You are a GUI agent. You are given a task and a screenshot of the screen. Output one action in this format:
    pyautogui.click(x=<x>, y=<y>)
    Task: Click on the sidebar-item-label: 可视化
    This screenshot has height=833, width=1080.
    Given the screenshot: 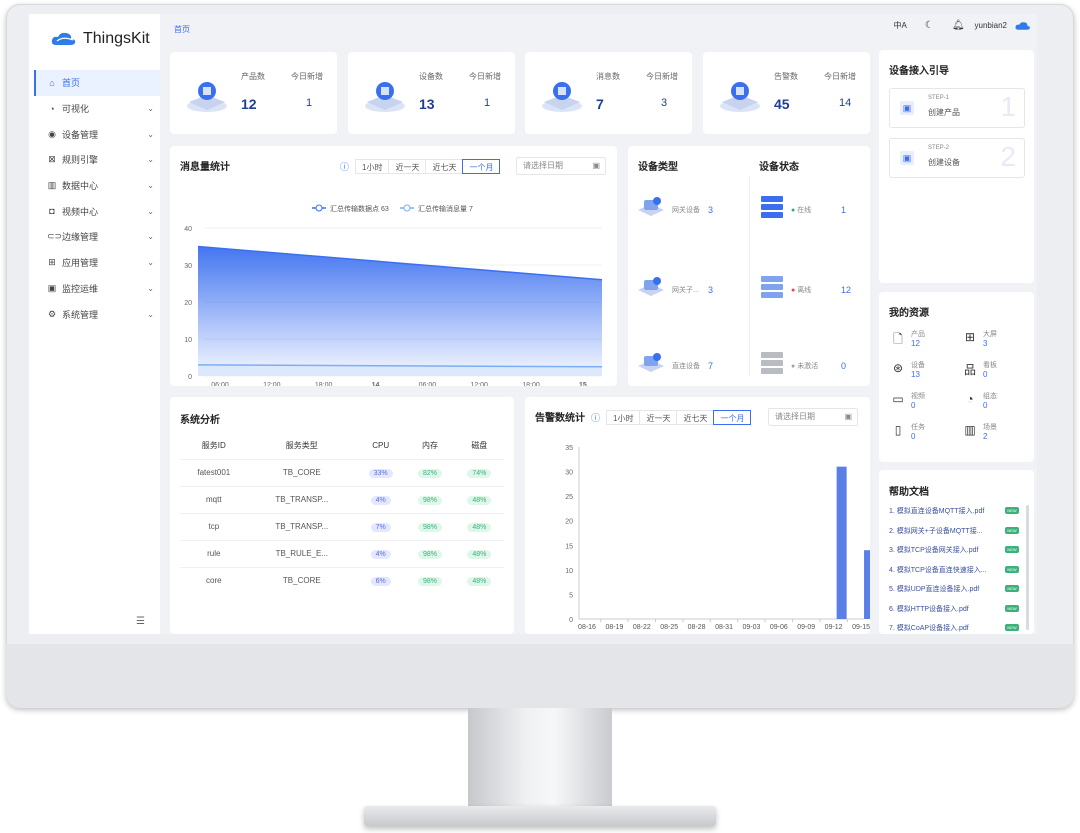 What is the action you would take?
    pyautogui.click(x=76, y=109)
    